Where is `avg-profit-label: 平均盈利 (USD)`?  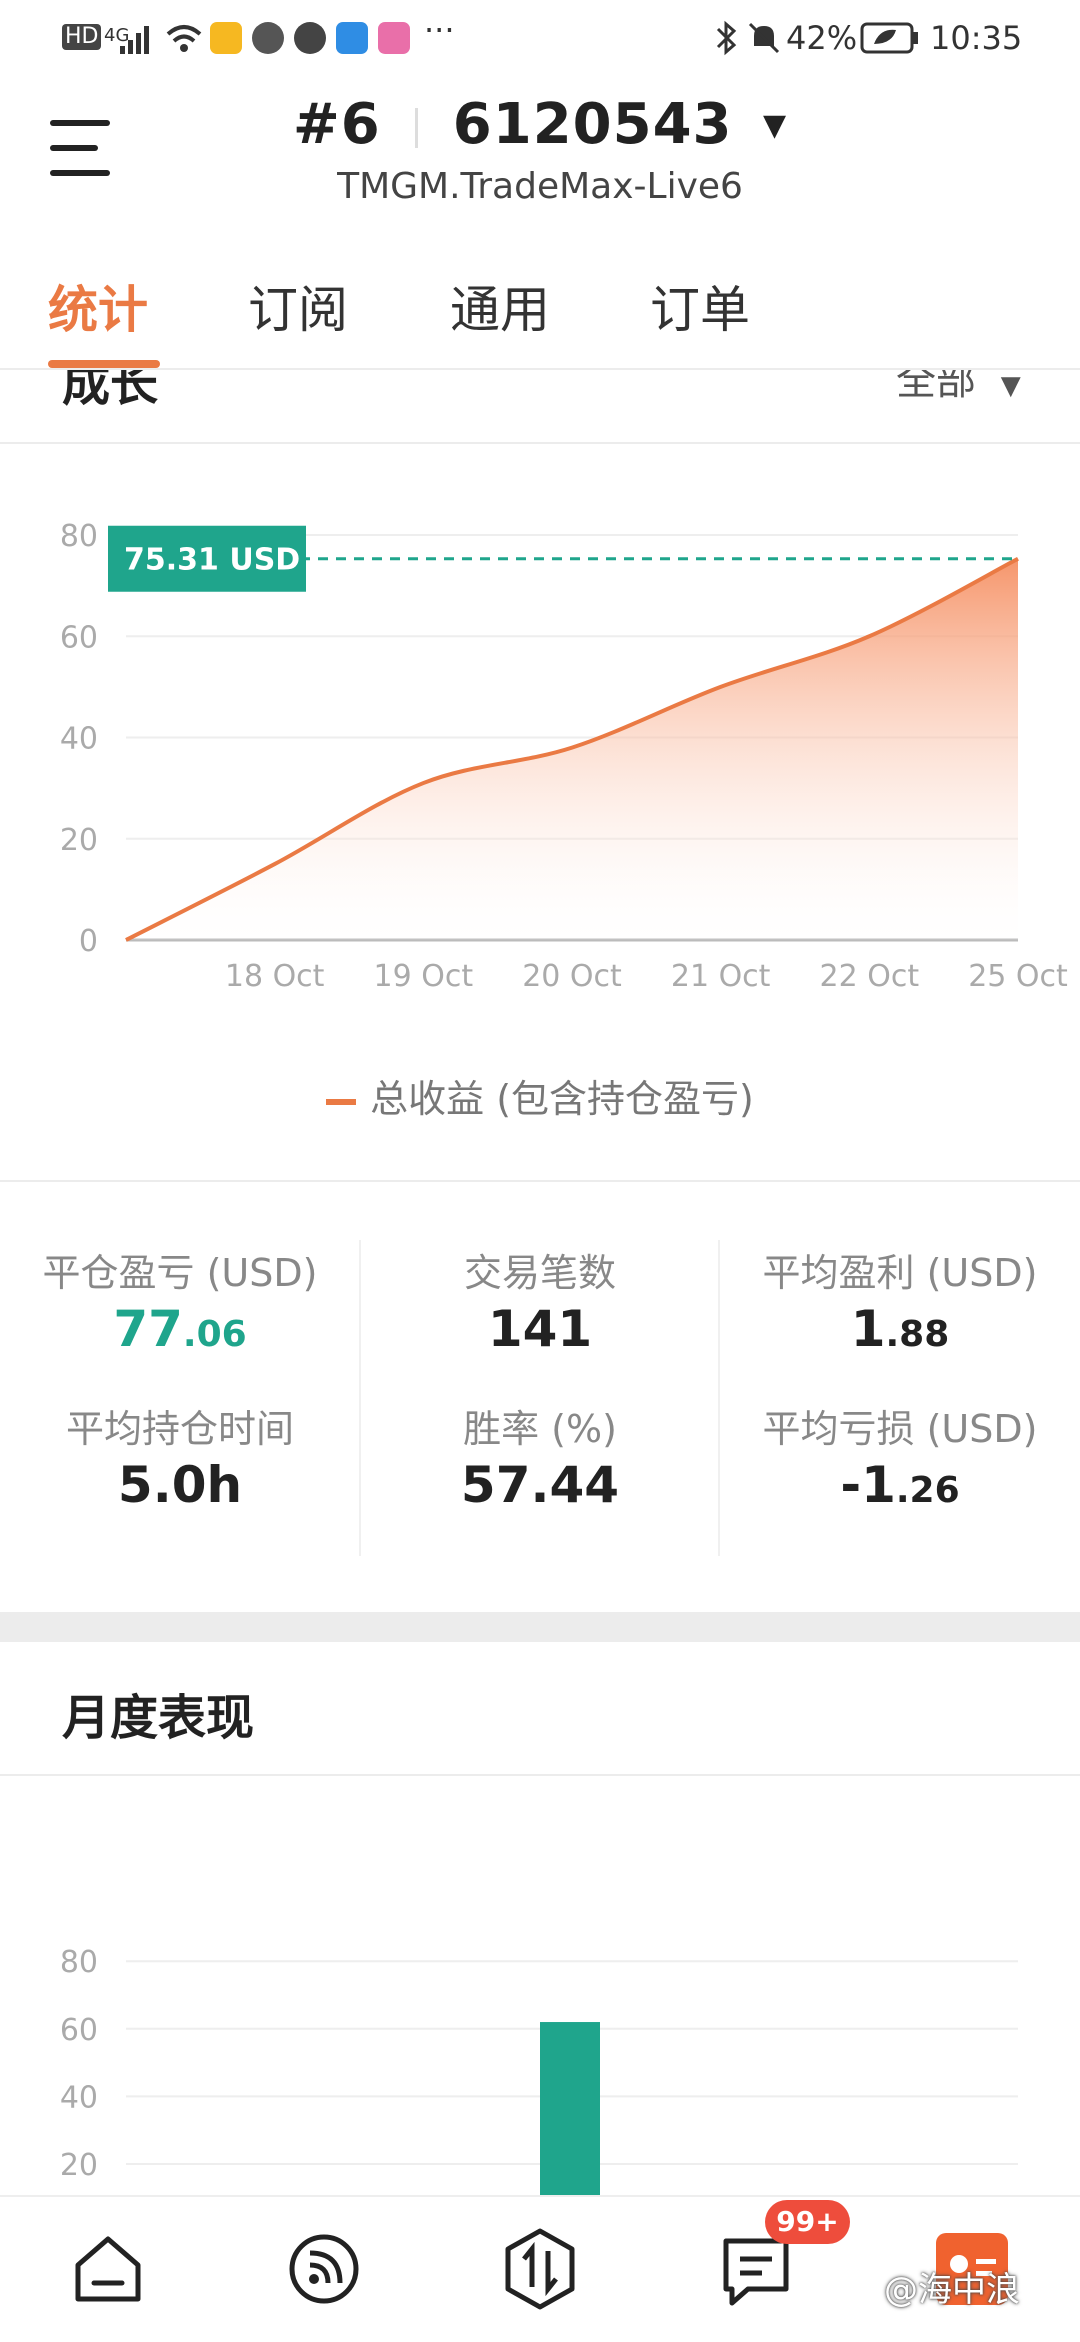
avg-profit-label: 平均盈利 (USD) is located at coordinates (900, 1273).